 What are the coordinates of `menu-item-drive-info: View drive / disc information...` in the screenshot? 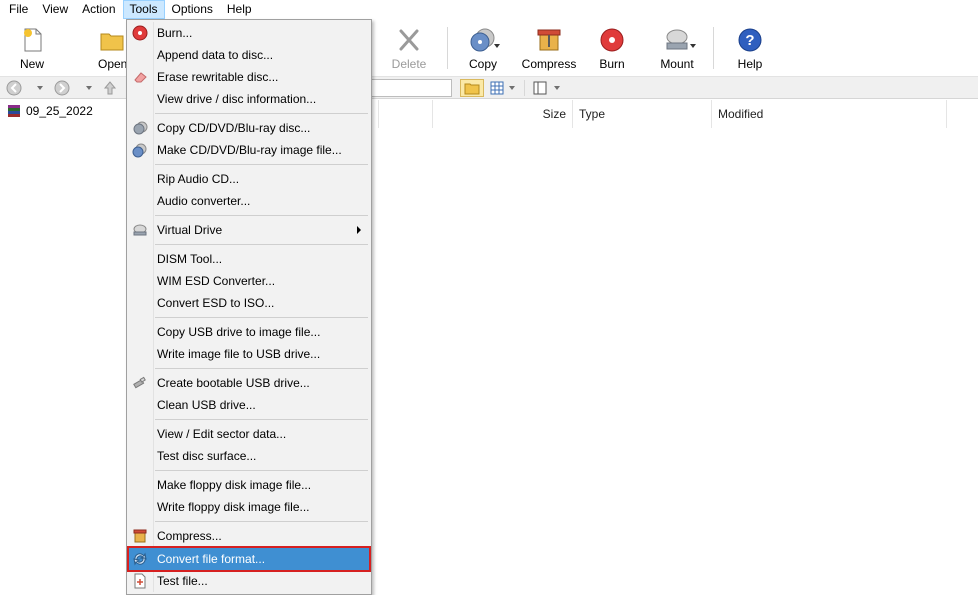 It's located at (249, 99).